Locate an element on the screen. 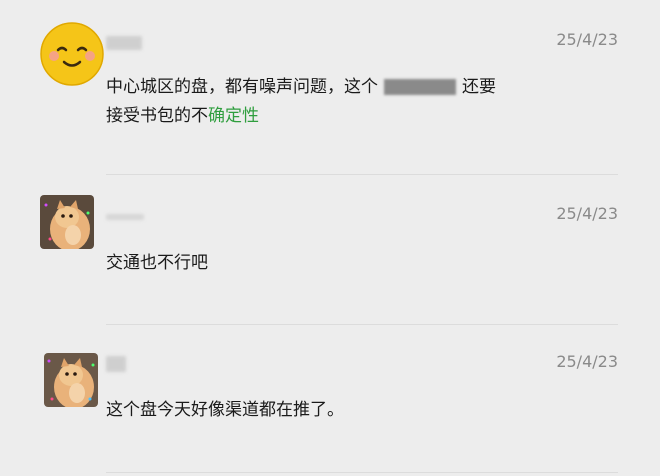 This screenshot has height=476, width=660. redacted-block is located at coordinates (420, 87).